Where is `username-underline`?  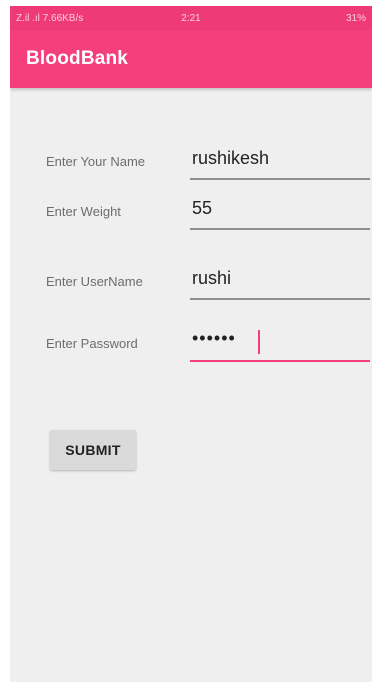
username-underline is located at coordinates (280, 299).